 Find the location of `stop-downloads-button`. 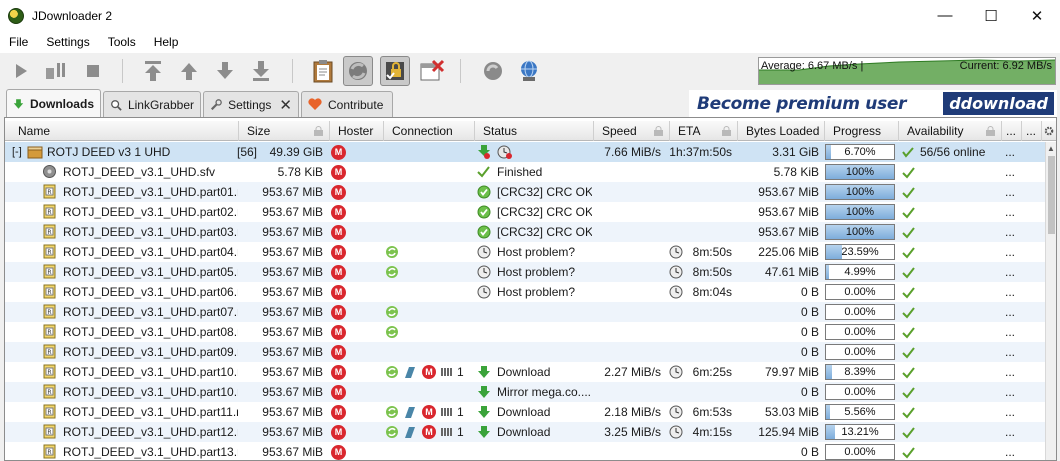

stop-downloads-button is located at coordinates (93, 71).